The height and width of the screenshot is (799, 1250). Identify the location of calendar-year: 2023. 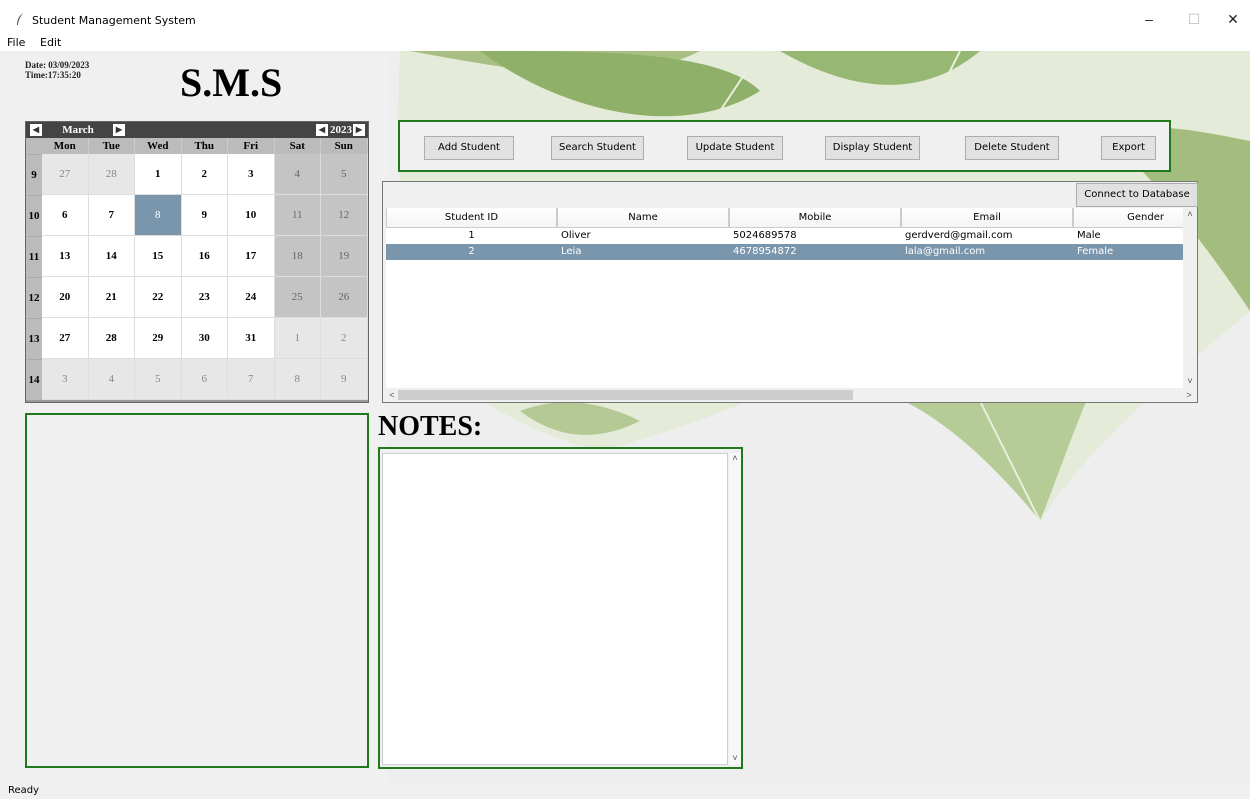
(341, 130).